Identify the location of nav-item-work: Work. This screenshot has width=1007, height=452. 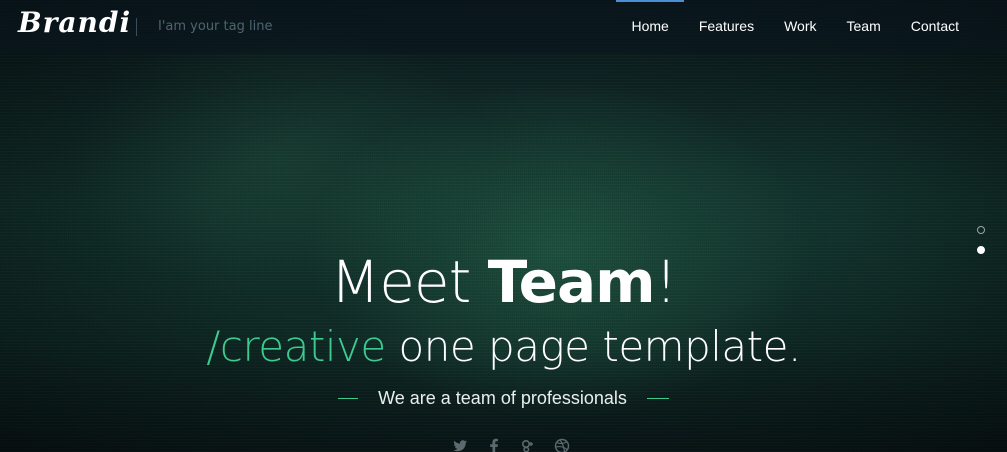
(800, 27).